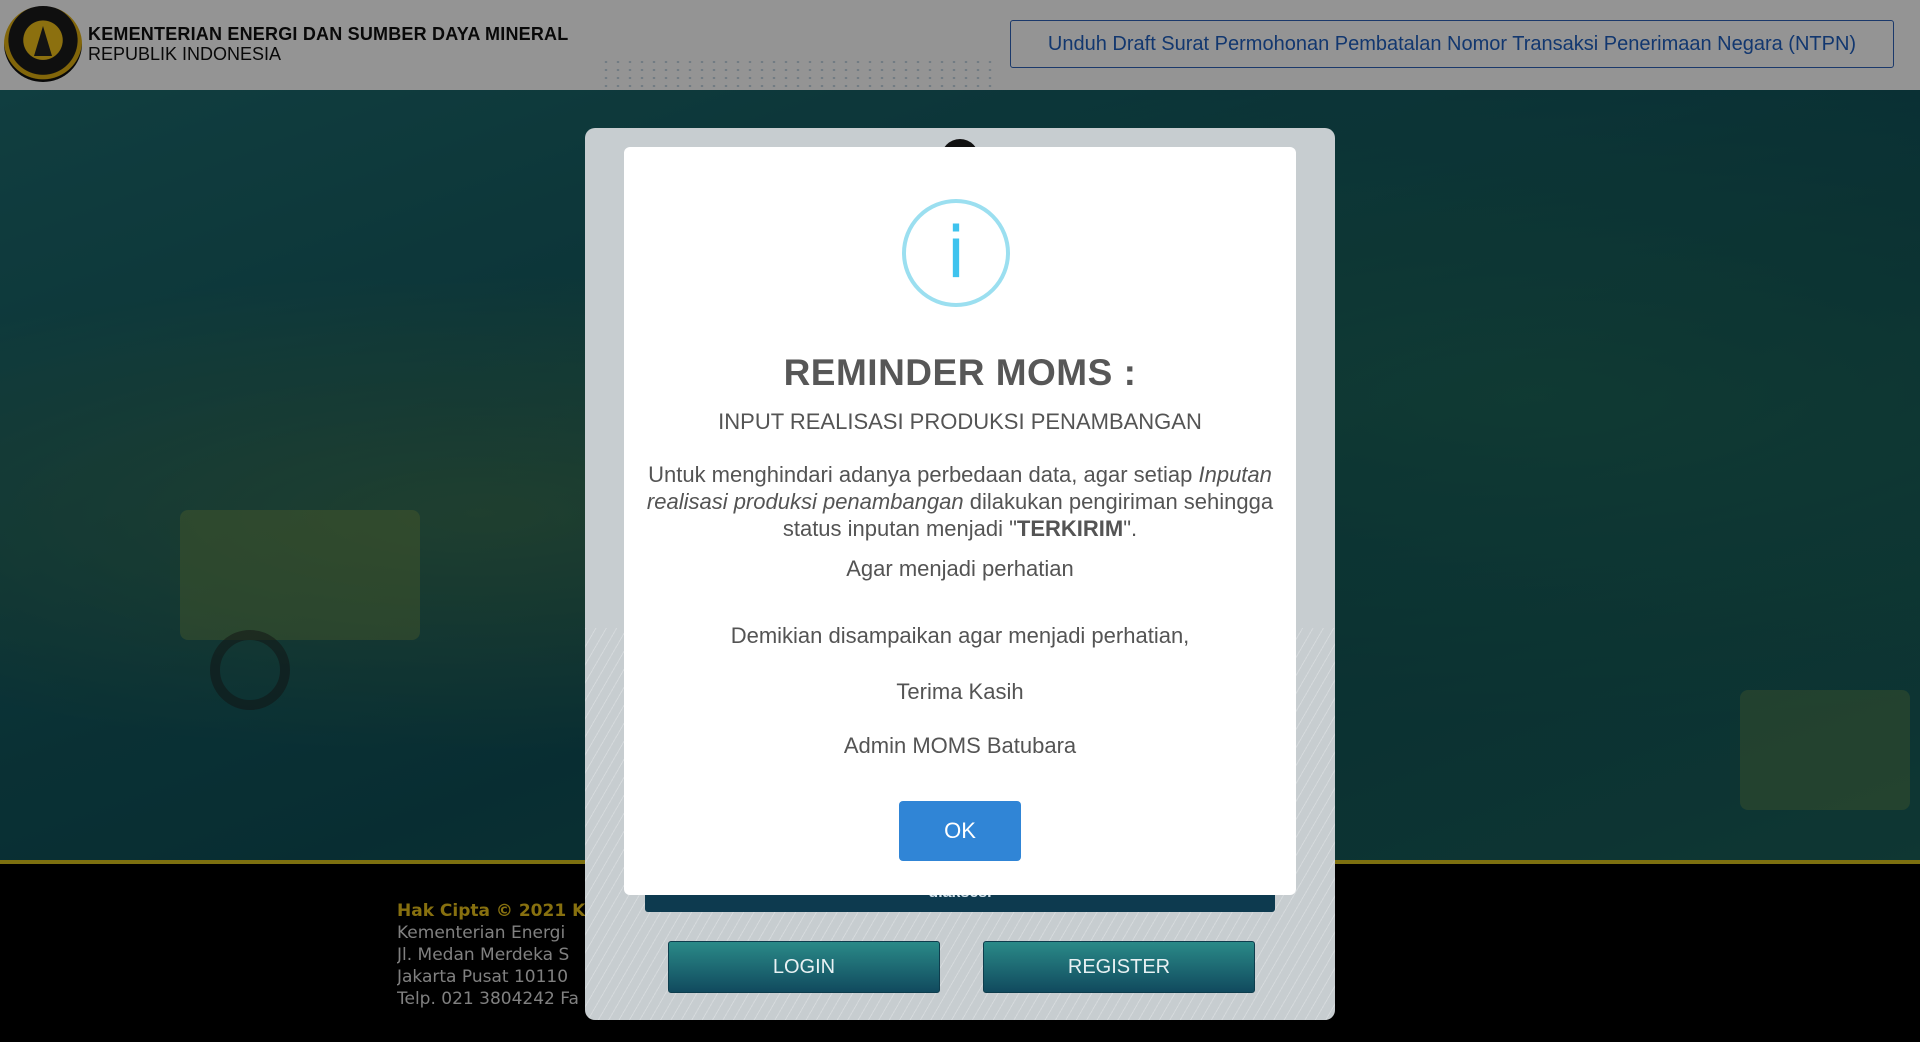 Image resolution: width=1920 pixels, height=1042 pixels. What do you see at coordinates (1070, 528) in the screenshot?
I see `dialog-message-bold: TERKIRIM` at bounding box center [1070, 528].